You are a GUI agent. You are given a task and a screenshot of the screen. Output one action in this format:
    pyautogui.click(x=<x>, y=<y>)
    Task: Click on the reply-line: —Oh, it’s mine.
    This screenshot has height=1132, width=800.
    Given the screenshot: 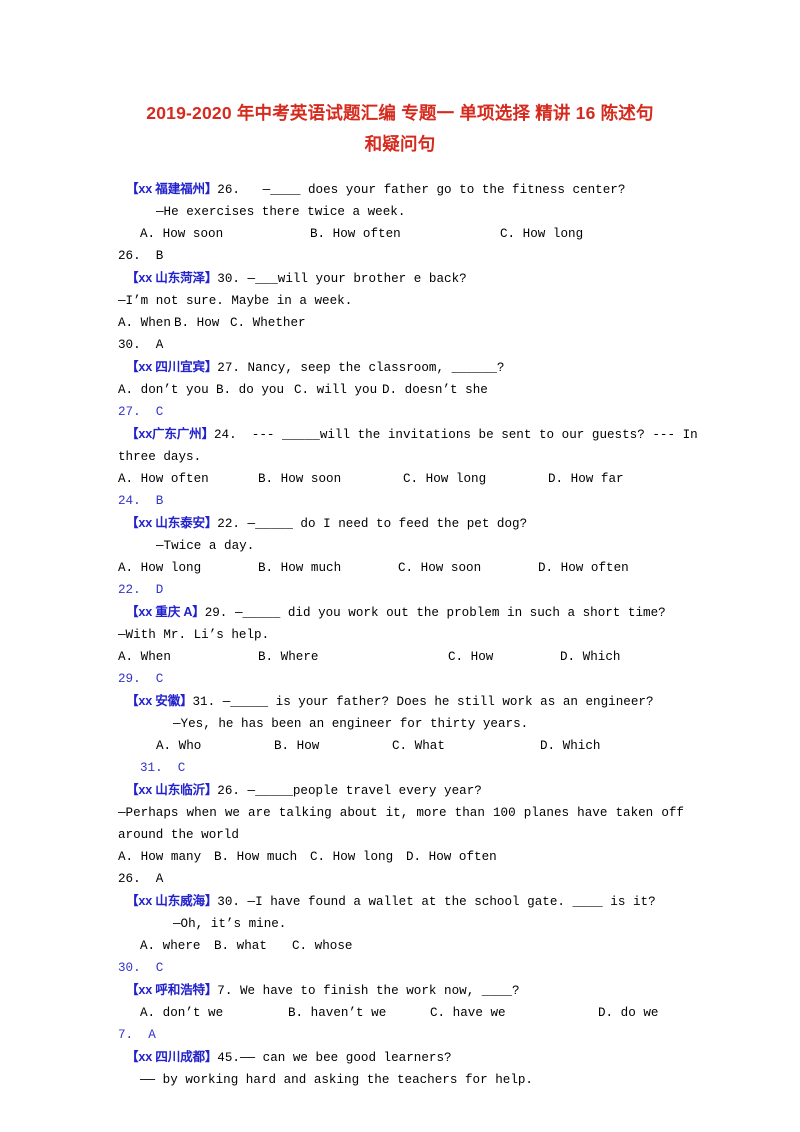 What is the action you would take?
    pyautogui.click(x=230, y=924)
    